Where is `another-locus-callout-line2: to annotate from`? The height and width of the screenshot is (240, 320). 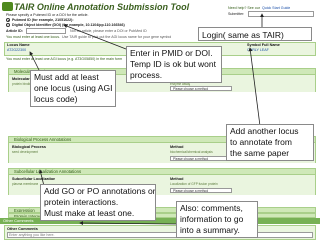
another-locus-callout-line2: to annotate from is located at coordinates (261, 142).